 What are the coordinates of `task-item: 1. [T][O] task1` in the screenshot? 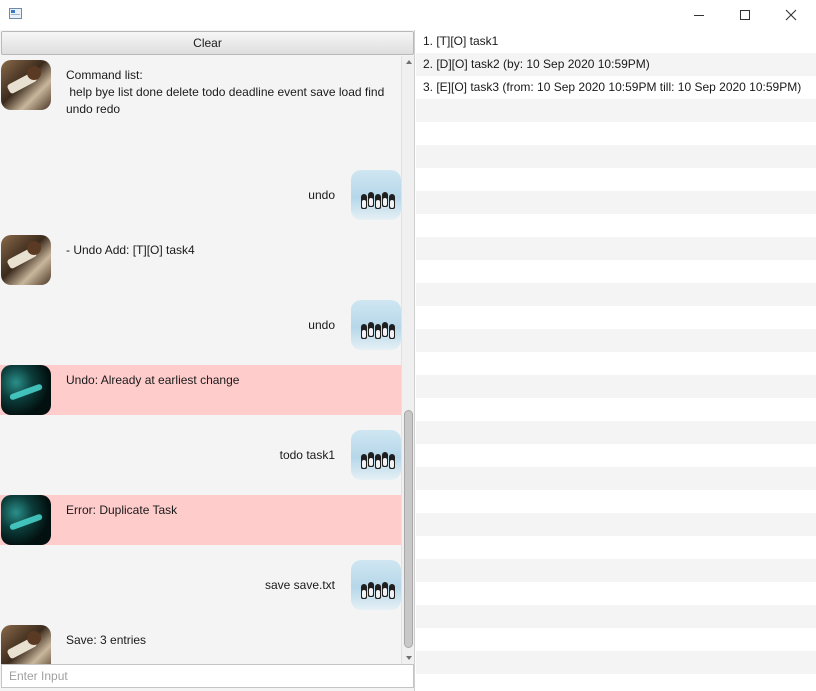 It's located at (616, 41).